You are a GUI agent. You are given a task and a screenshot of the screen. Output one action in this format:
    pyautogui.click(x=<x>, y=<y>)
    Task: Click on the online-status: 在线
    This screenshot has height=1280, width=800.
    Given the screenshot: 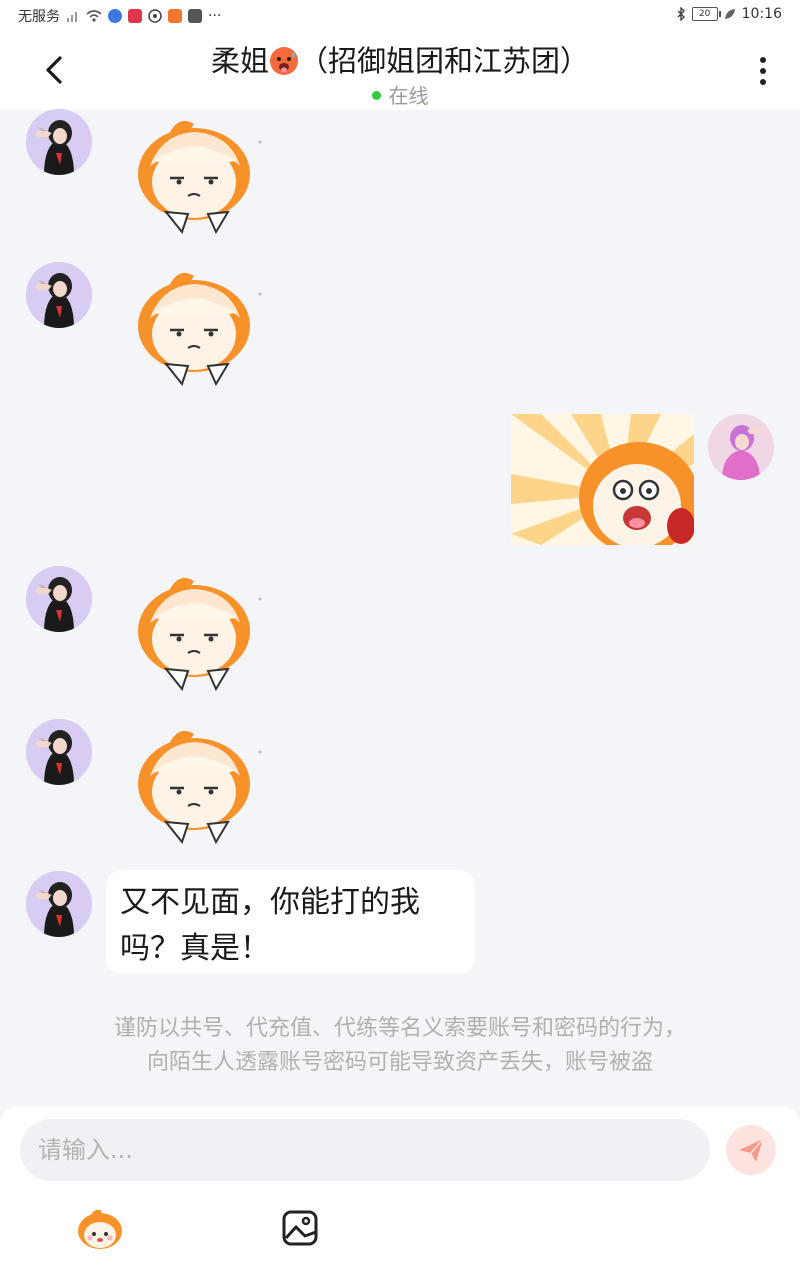 What is the action you would take?
    pyautogui.click(x=400, y=94)
    